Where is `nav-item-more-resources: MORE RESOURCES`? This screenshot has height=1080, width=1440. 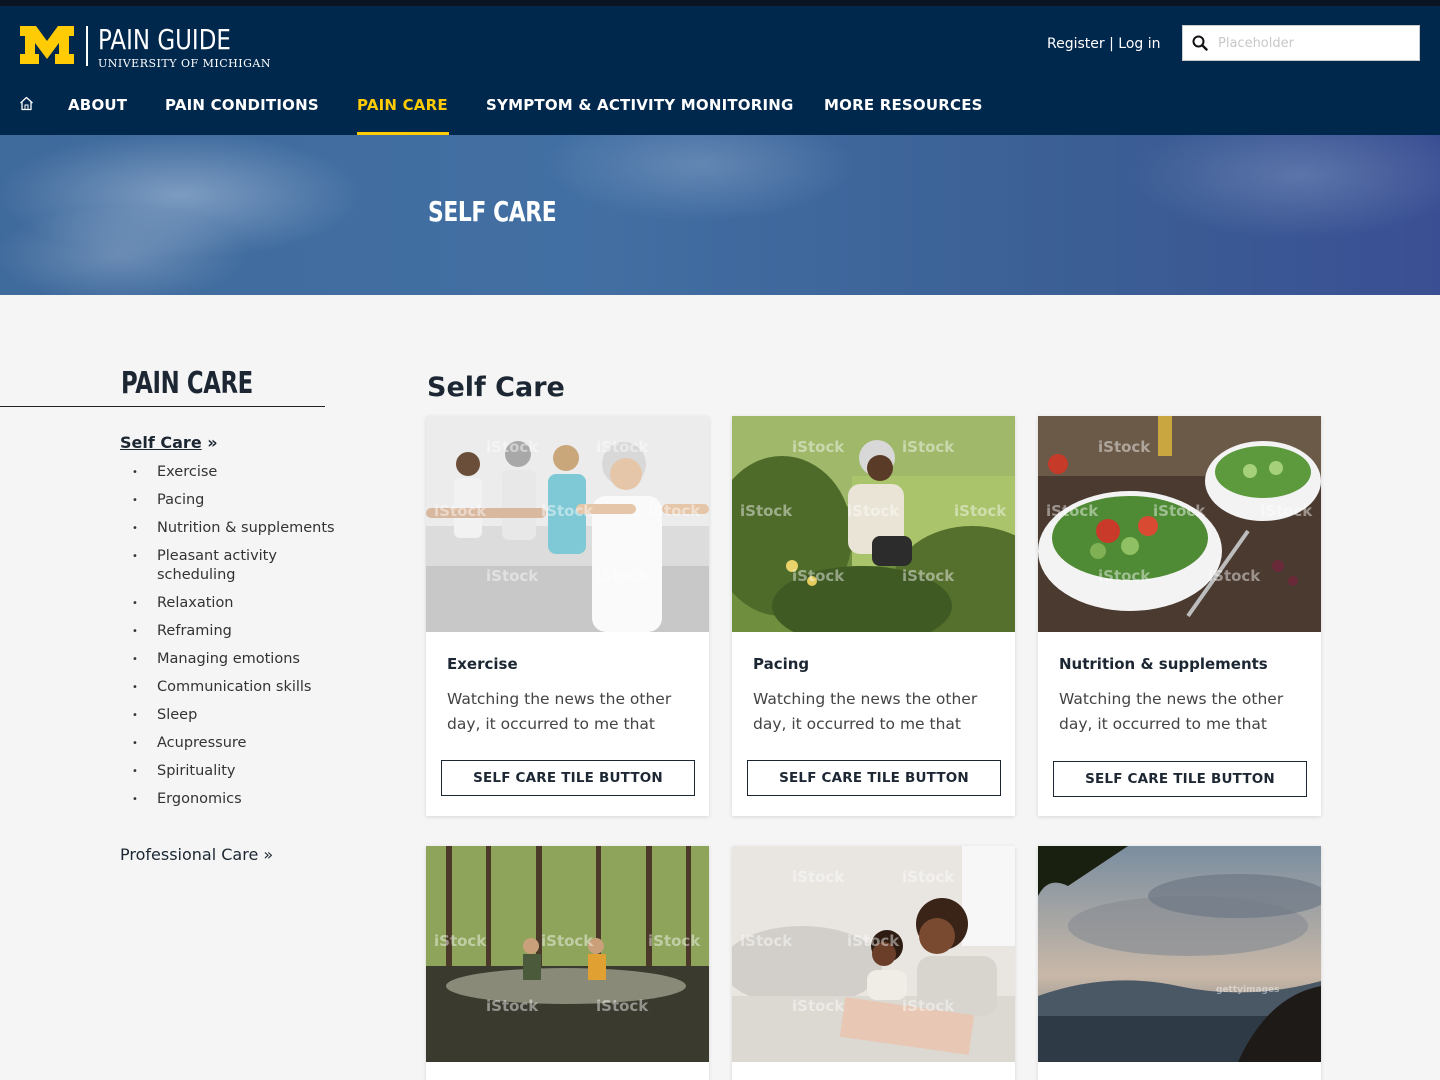
nav-item-more-resources: MORE RESOURCES is located at coordinates (903, 105).